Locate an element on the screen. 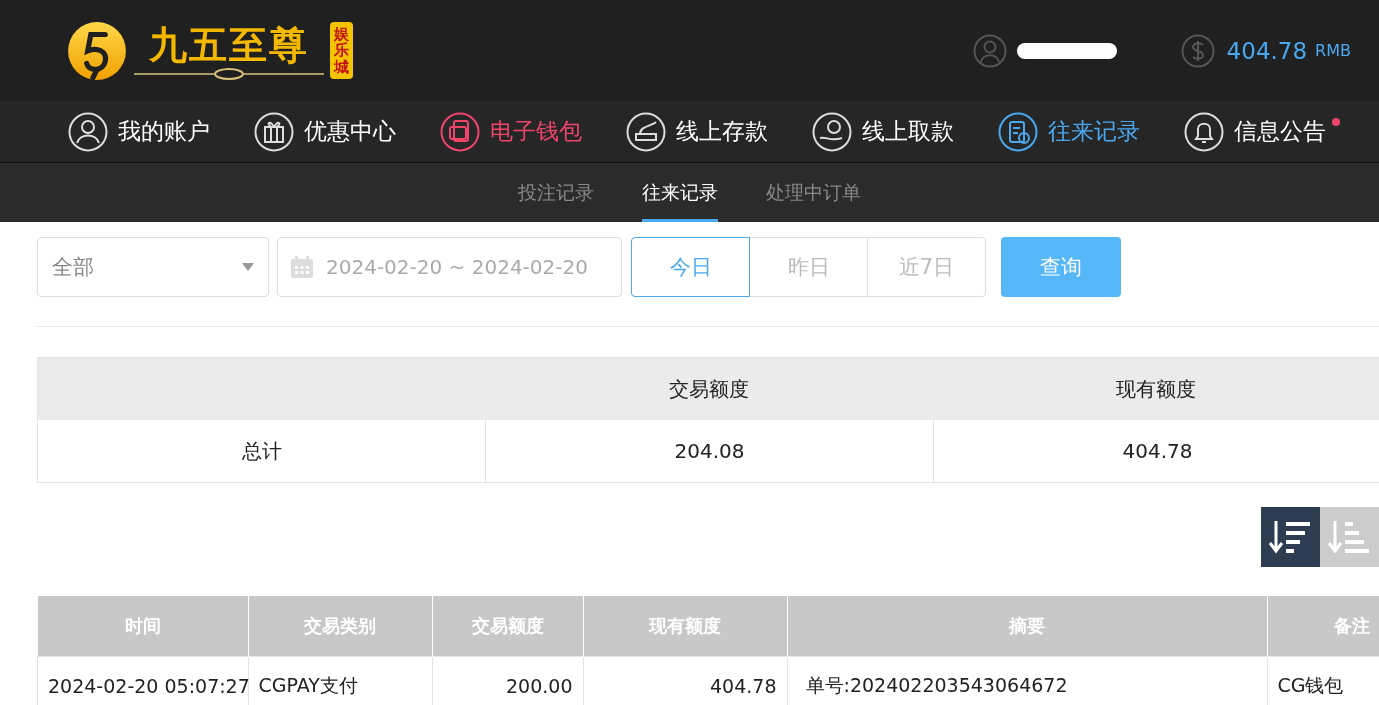 The image size is (1379, 705). logo-emblem-icon is located at coordinates (97, 50).